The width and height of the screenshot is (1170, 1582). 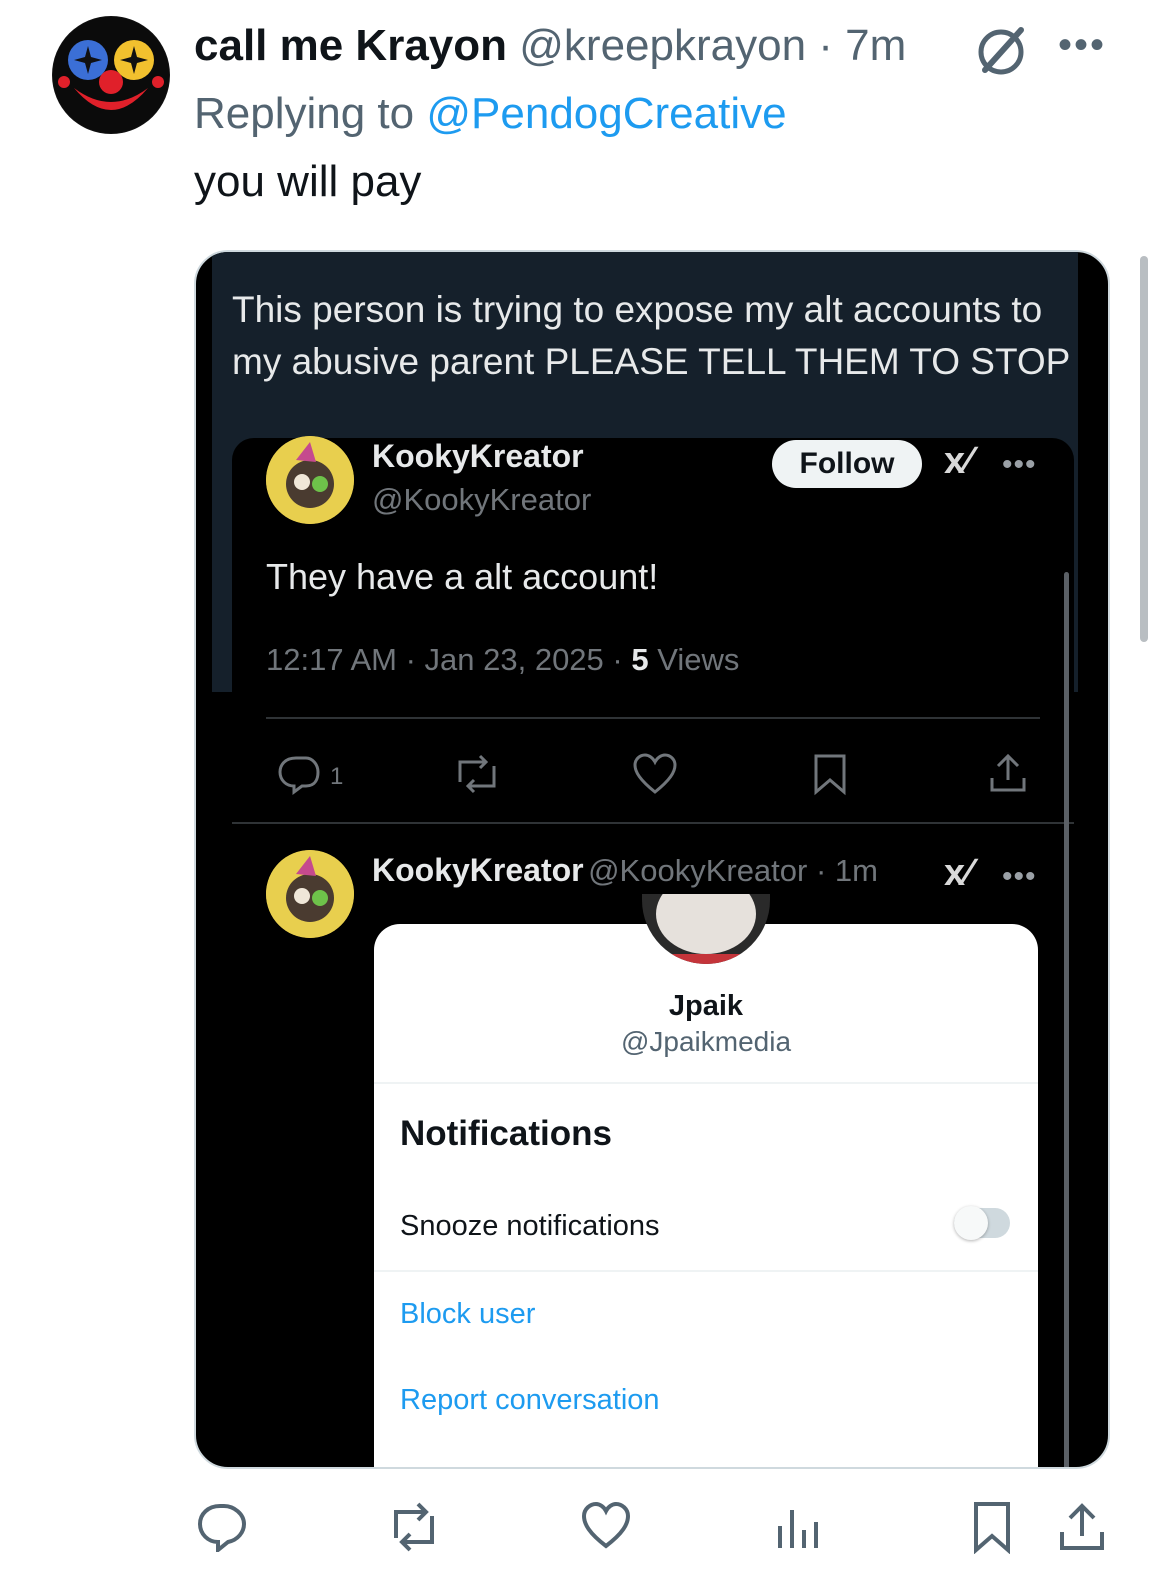 I want to click on reply-icon: 1, so click(x=312, y=776).